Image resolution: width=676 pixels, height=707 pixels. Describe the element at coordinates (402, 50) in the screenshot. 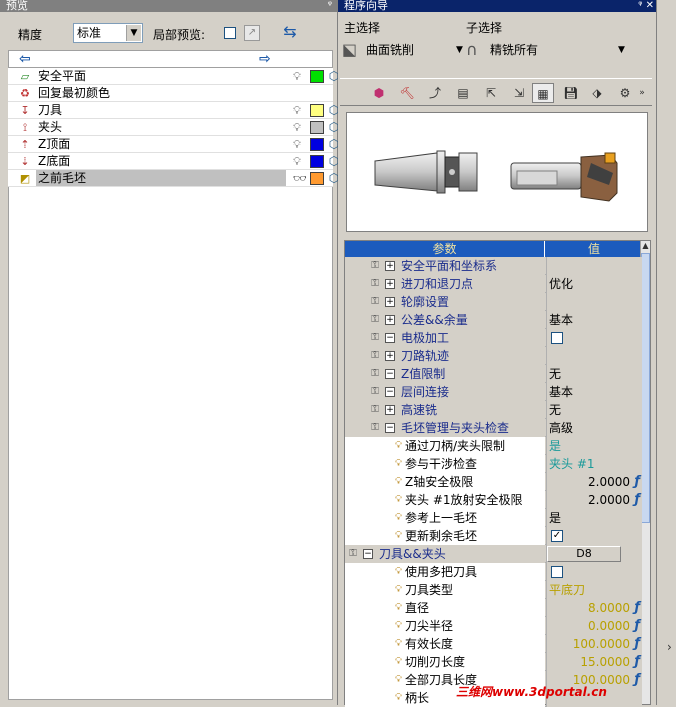

I see `main-select: ⬕ 曲面铣削 ▼` at that location.